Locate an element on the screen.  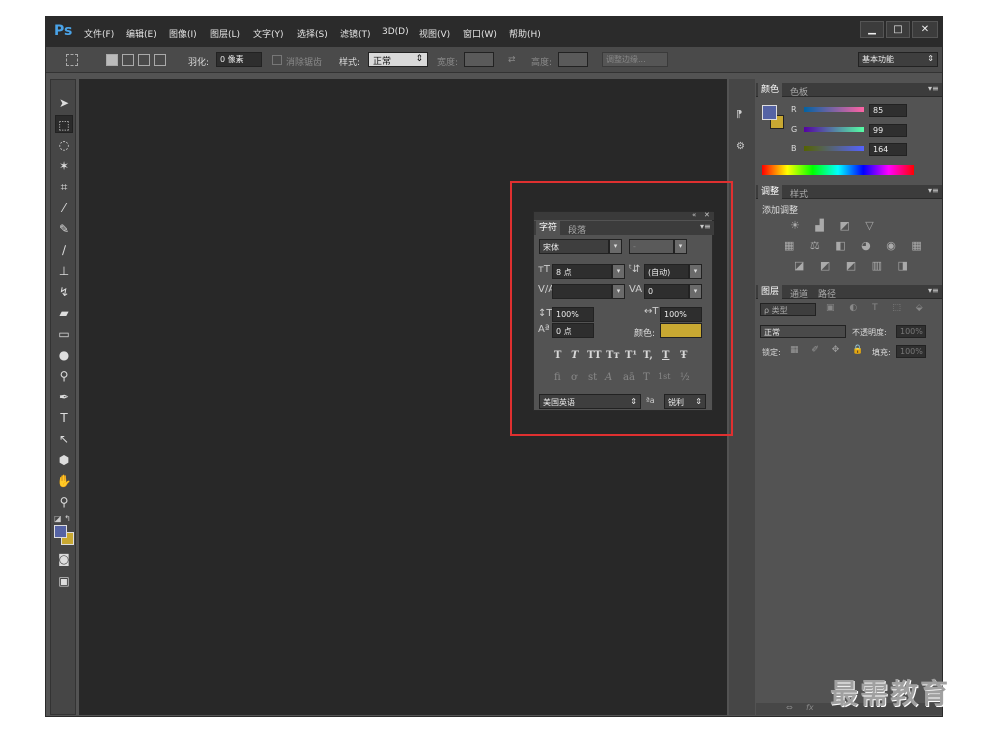
move-tool-icon: ➤ is located at coordinates (64, 103).